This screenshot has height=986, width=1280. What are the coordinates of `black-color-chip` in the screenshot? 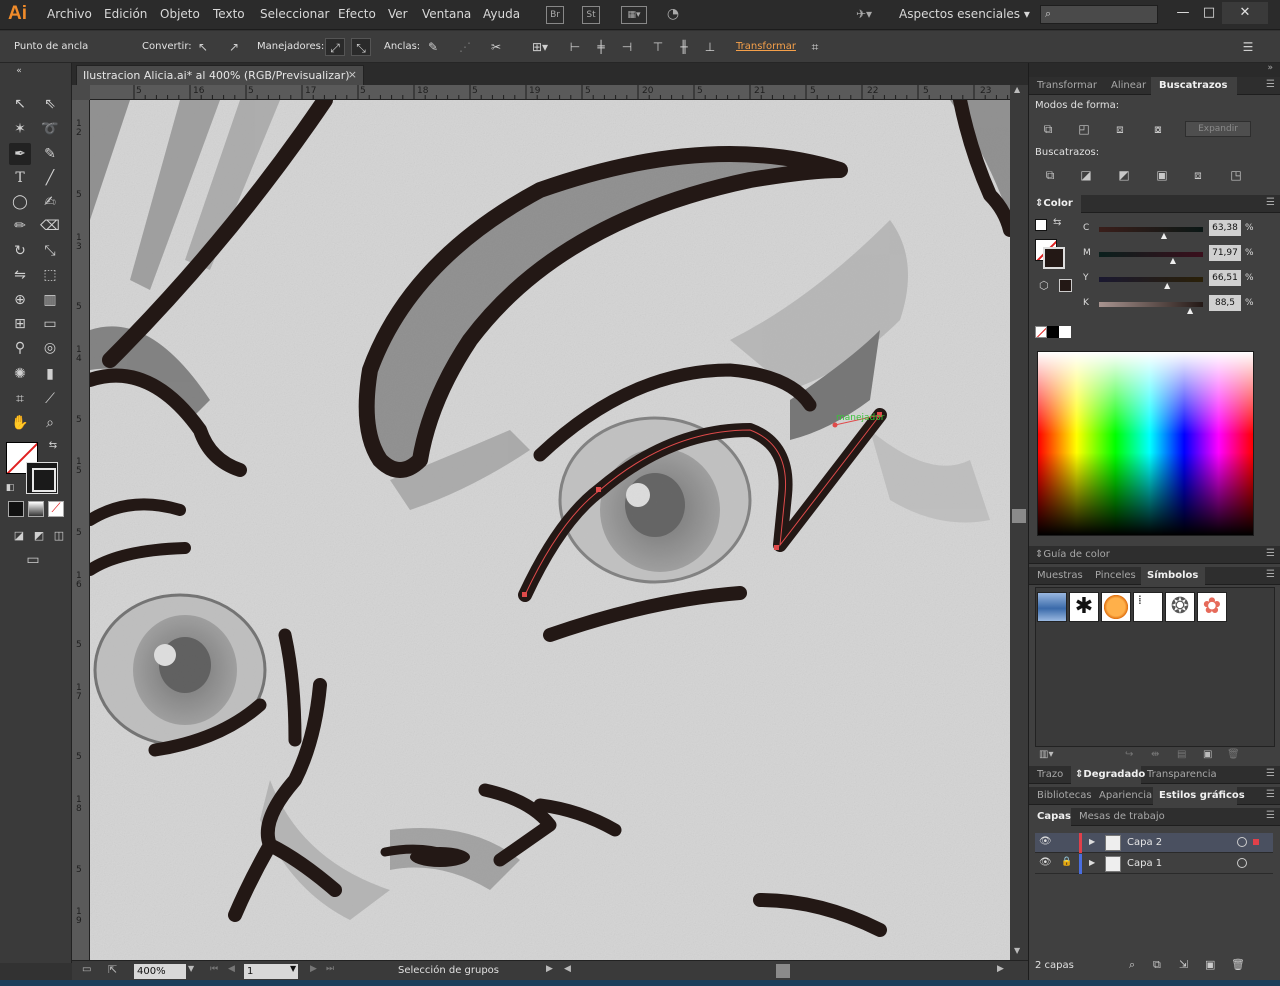 It's located at (1053, 332).